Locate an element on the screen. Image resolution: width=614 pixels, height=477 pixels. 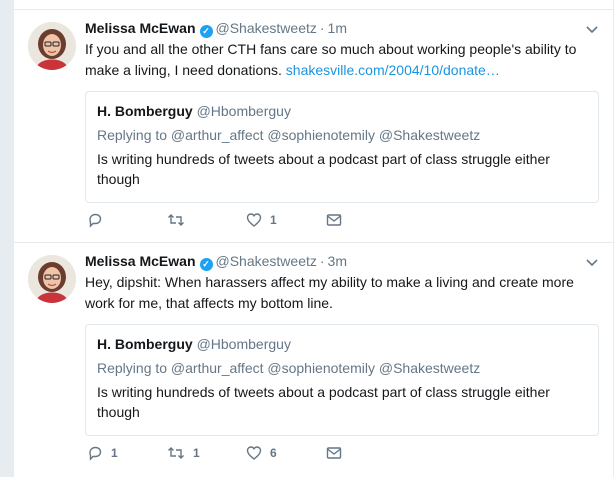
reply-button is located at coordinates (99, 220).